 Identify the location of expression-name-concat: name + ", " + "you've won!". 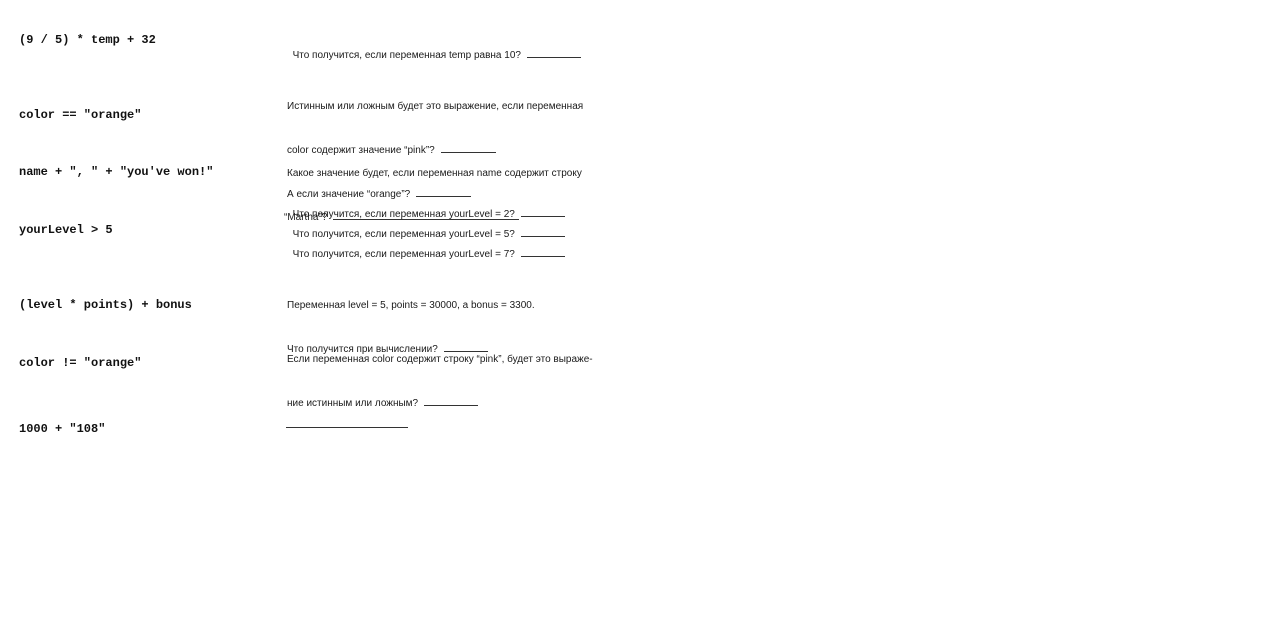
(116, 172).